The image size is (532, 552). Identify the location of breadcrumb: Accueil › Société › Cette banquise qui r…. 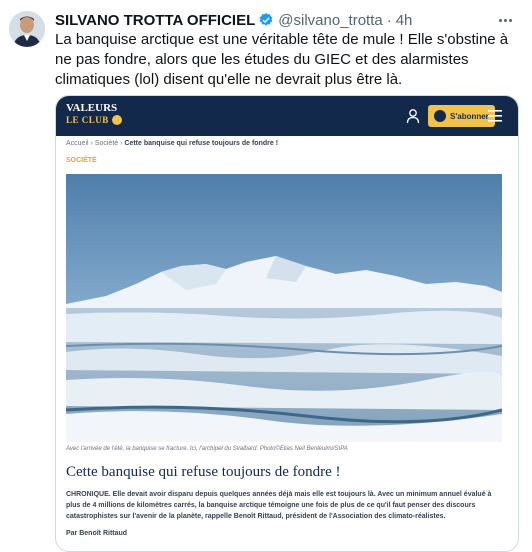
(172, 143).